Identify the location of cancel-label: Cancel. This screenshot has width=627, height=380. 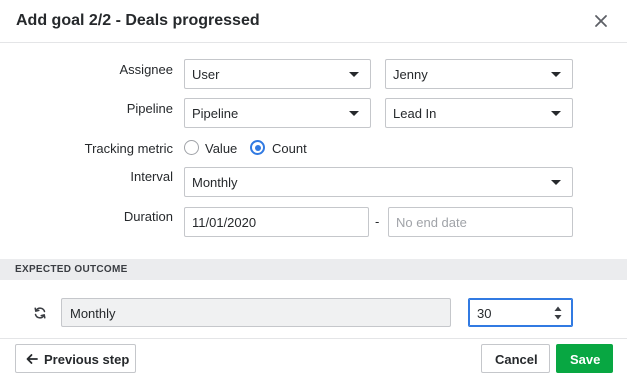
(516, 359).